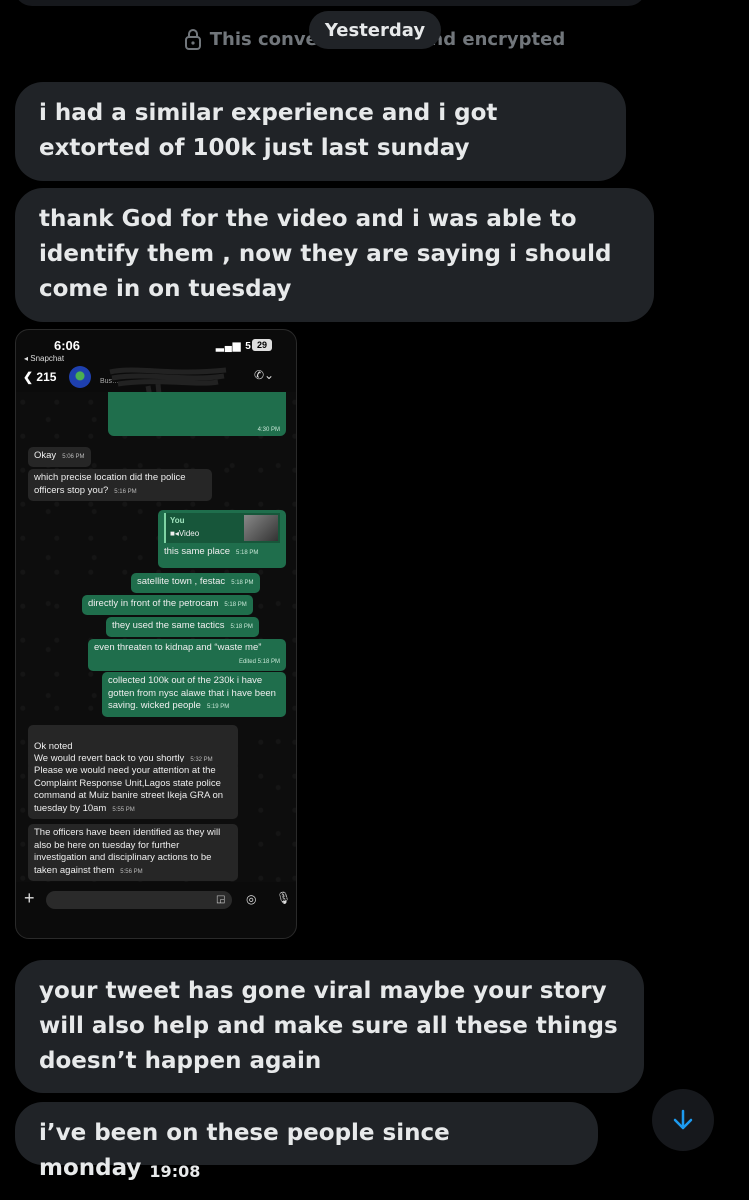 Image resolution: width=749 pixels, height=1200 pixels. I want to click on video-icon: ■◂, so click(174, 533).